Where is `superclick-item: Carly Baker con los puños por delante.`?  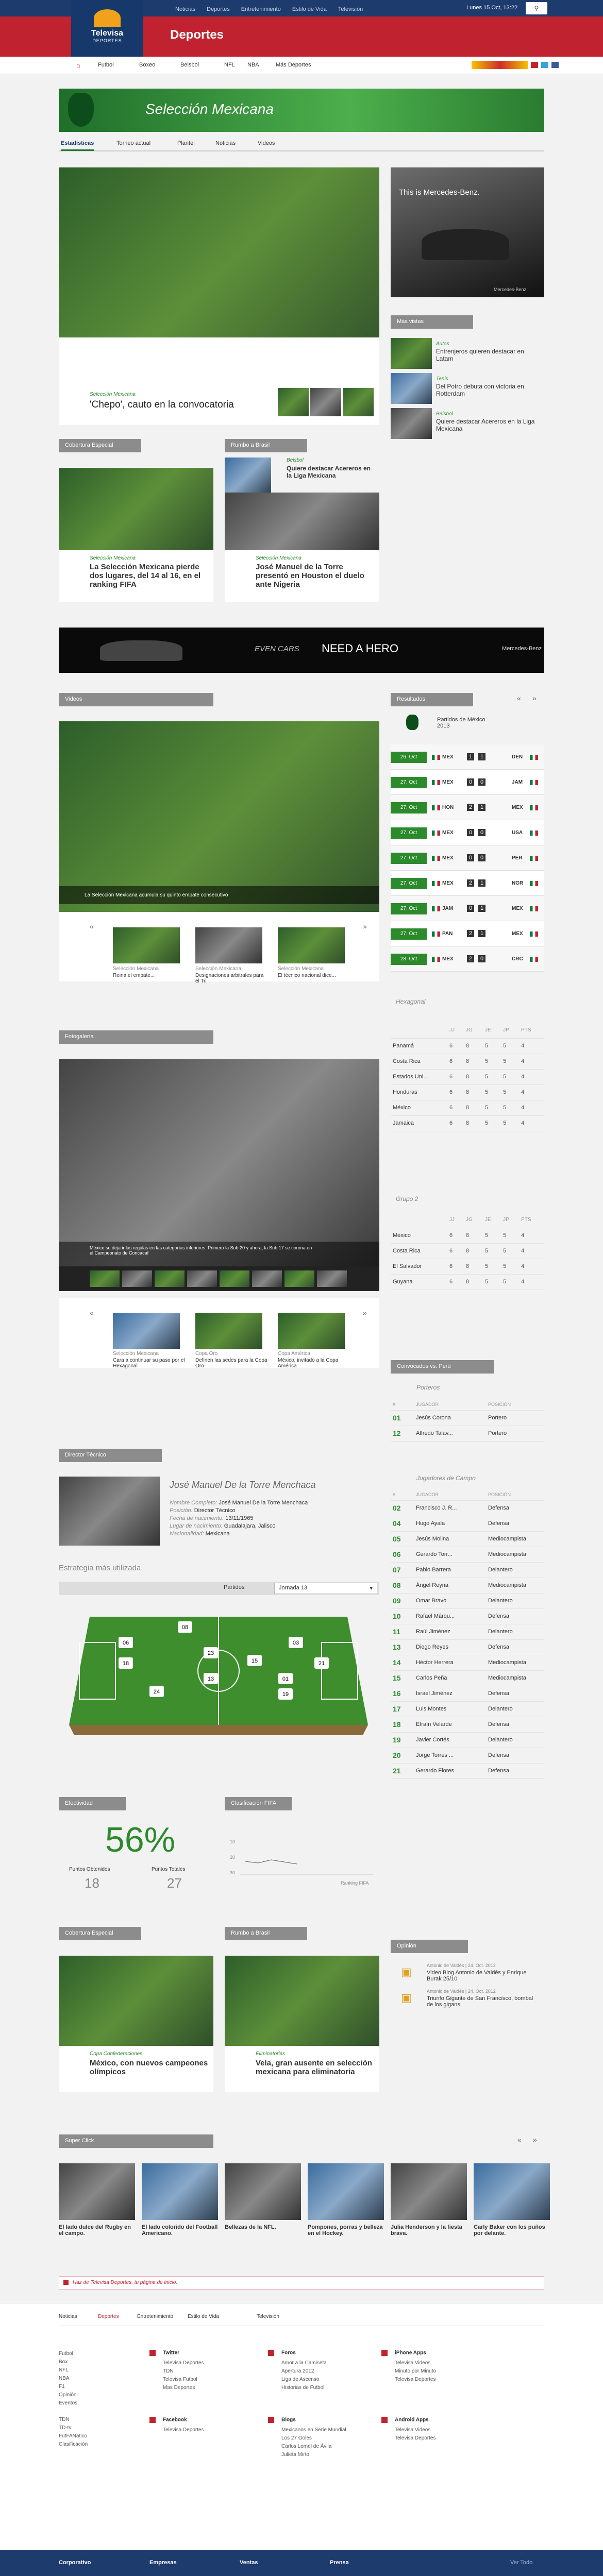 superclick-item: Carly Baker con los puños por delante. is located at coordinates (512, 2199).